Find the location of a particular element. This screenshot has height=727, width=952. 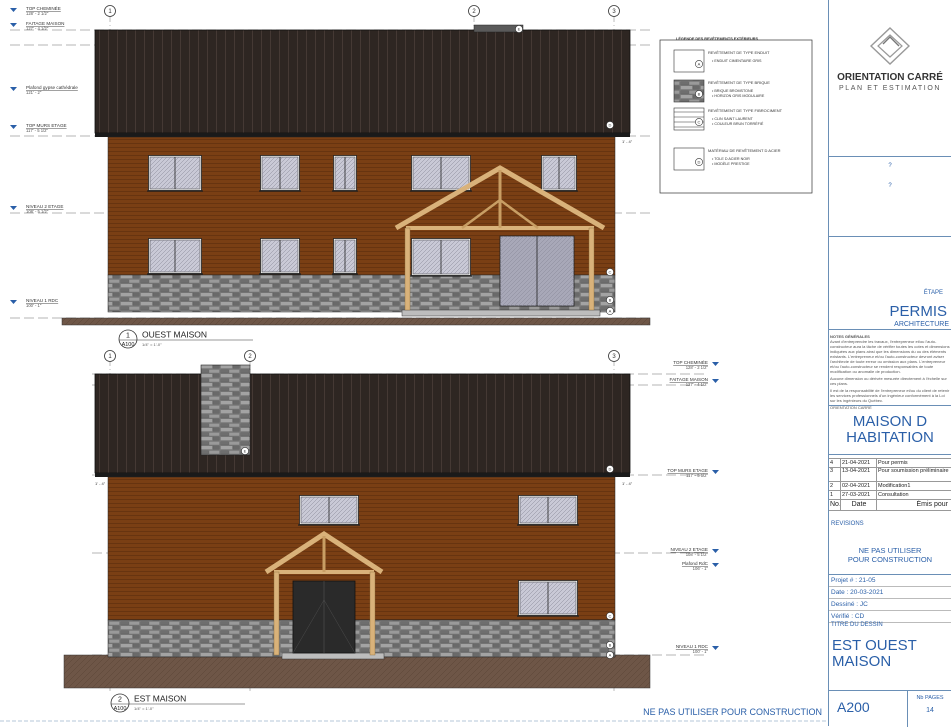

client-section: ? ? is located at coordinates (890, 196).